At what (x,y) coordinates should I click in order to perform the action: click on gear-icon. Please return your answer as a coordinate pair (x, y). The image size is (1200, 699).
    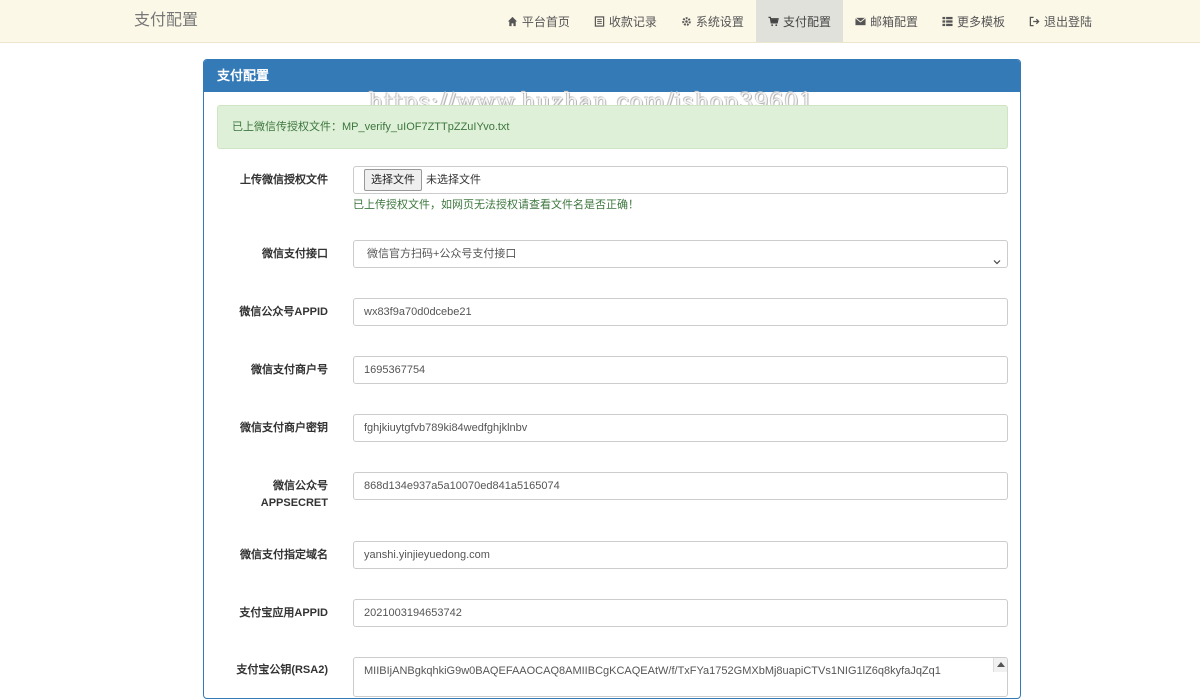
    Looking at the image, I should click on (686, 21).